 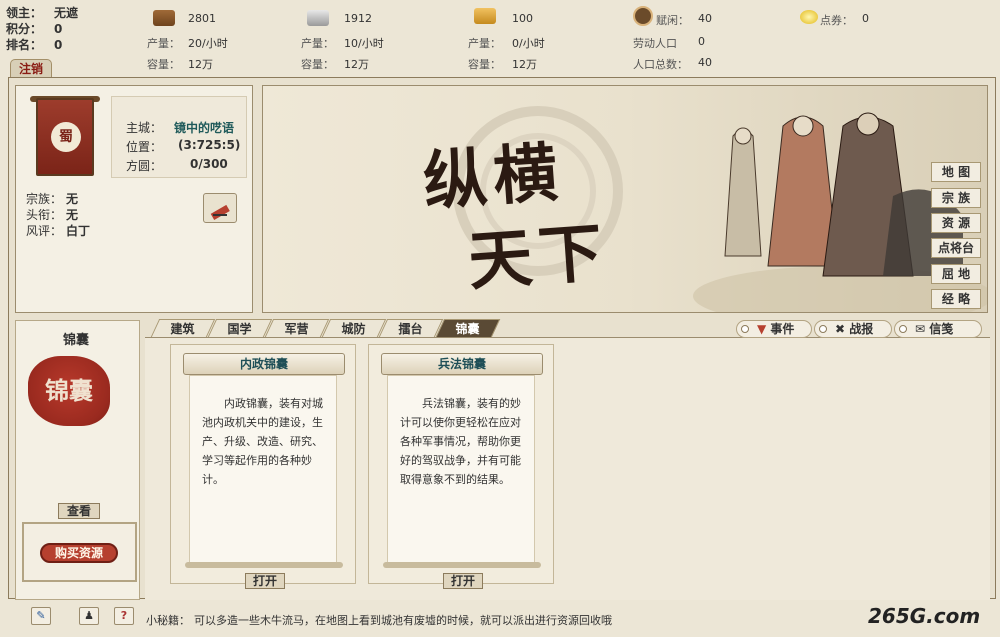 What do you see at coordinates (89, 616) in the screenshot?
I see `person-icon: ♟` at bounding box center [89, 616].